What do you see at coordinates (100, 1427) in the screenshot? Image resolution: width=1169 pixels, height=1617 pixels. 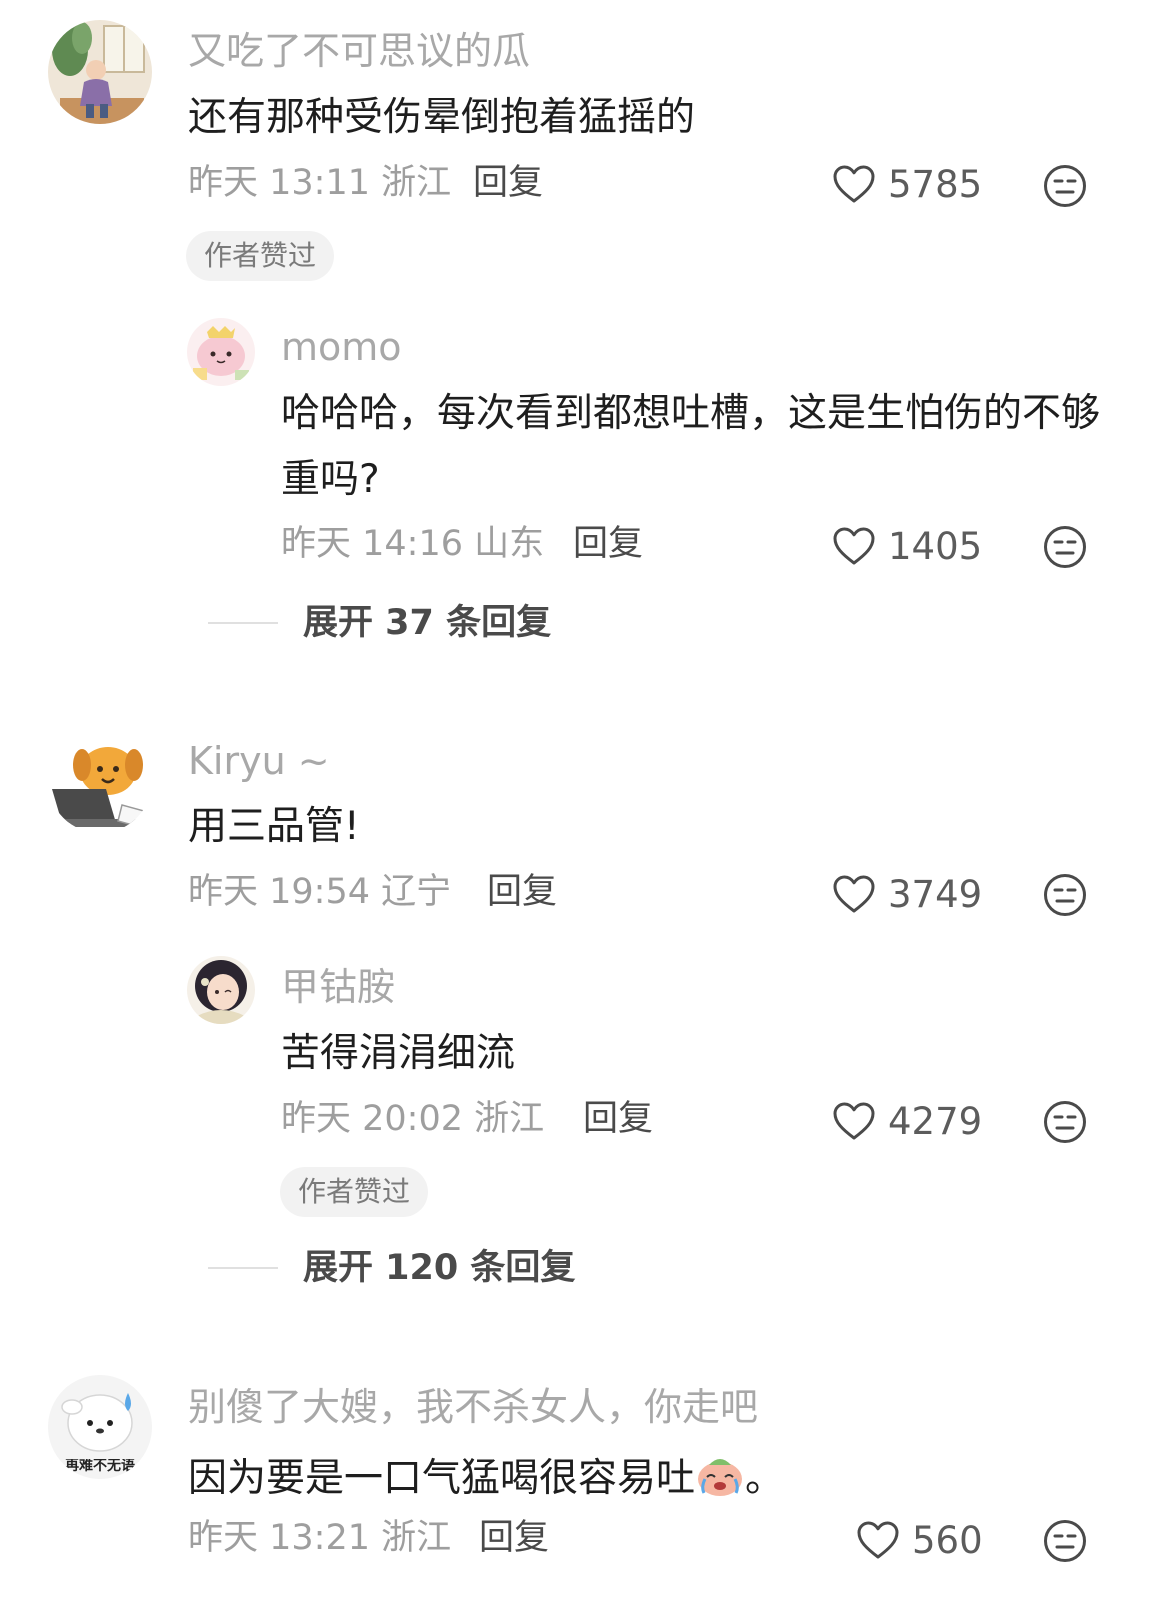 I see `avatar: 再难不无语` at bounding box center [100, 1427].